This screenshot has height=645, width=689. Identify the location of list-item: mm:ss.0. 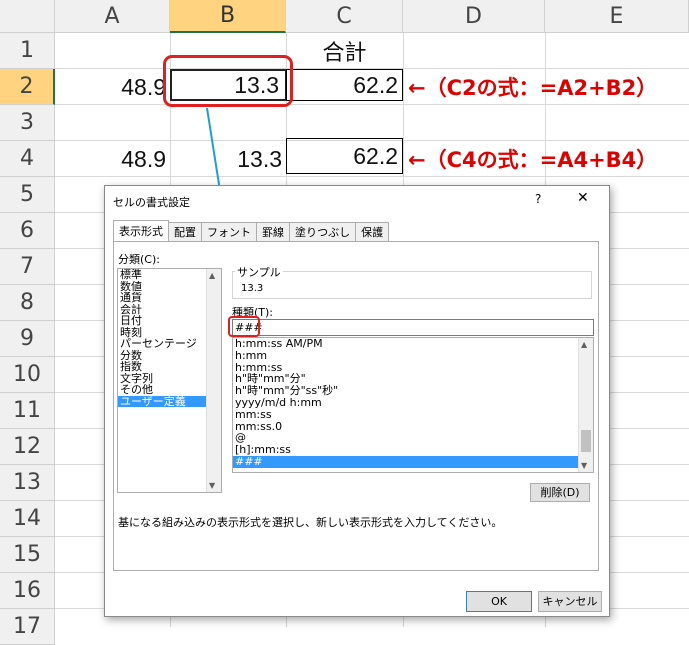
(413, 426).